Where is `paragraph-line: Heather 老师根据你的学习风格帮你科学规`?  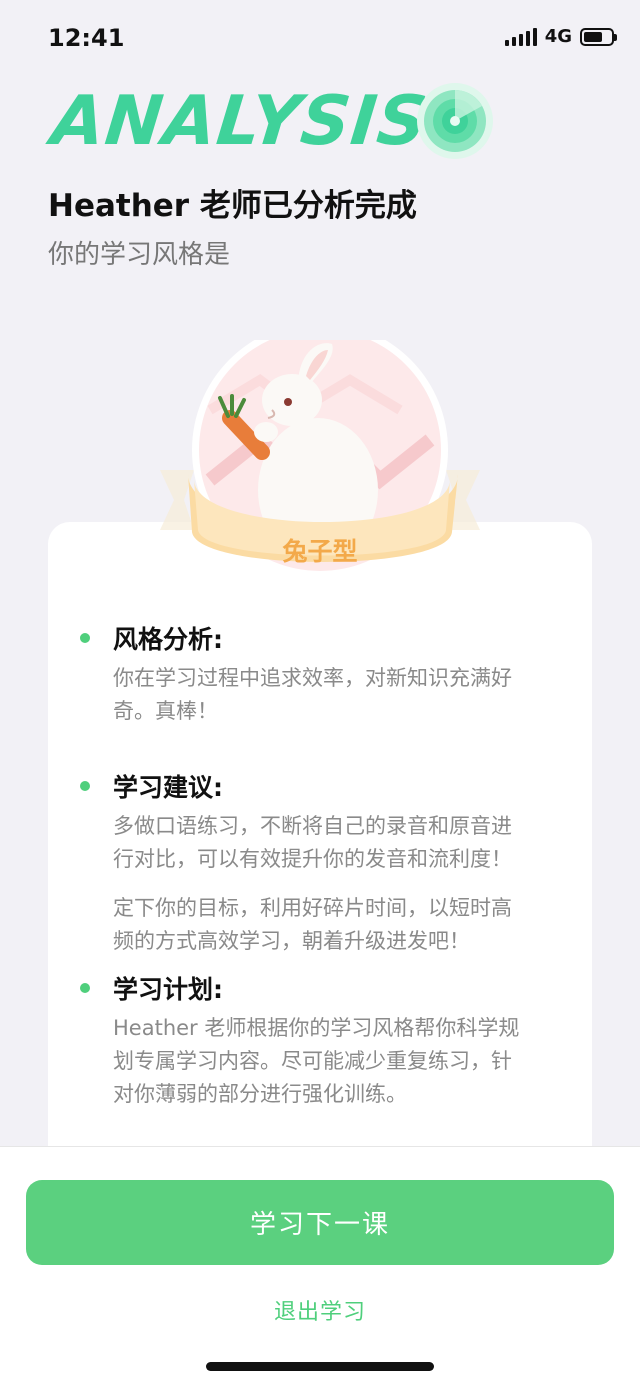
paragraph-line: Heather 老师根据你的学习风格帮你科学规 is located at coordinates (316, 1028).